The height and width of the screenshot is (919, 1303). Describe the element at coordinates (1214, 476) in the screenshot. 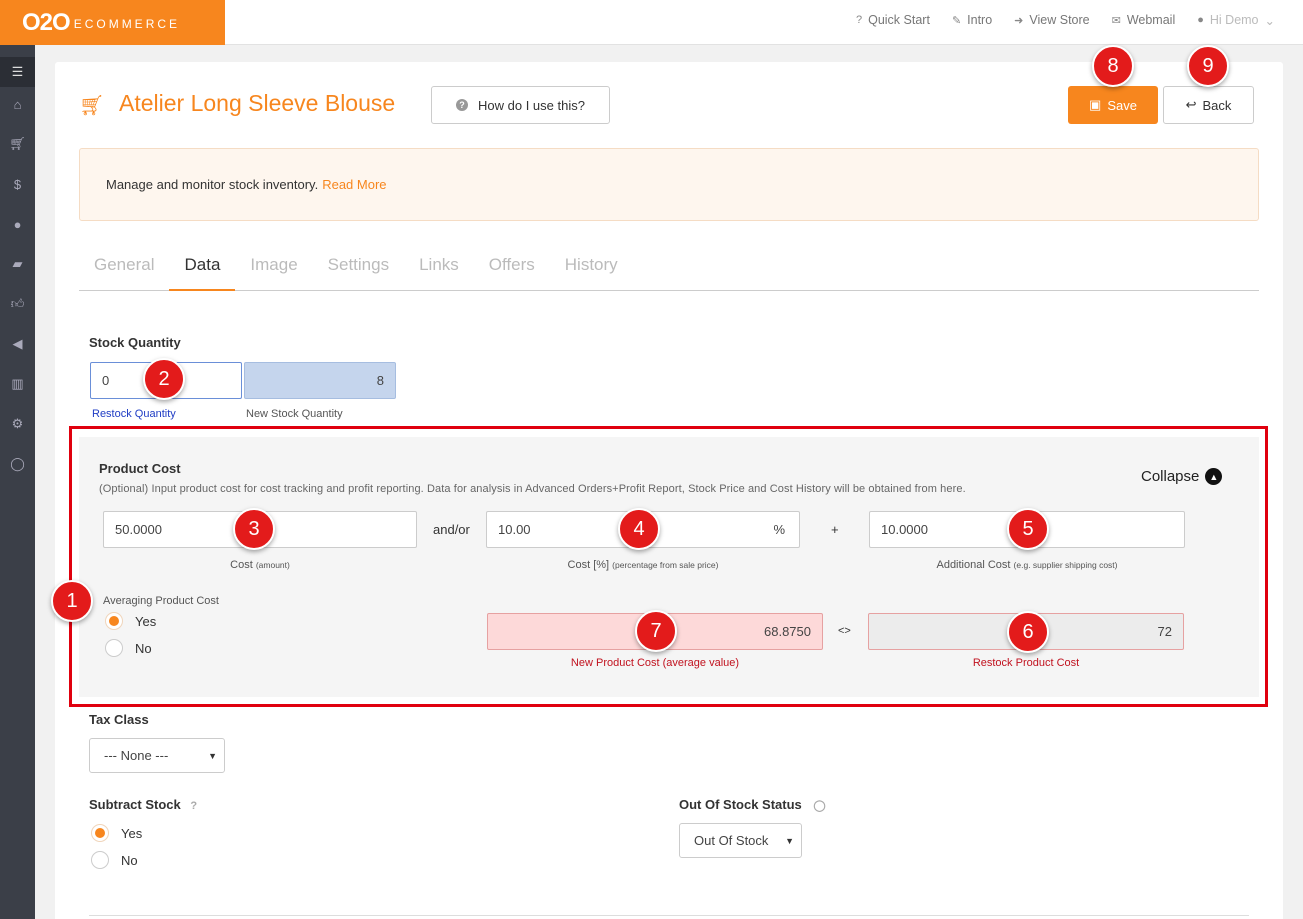

I see `chevron-up-icon: ▲` at that location.